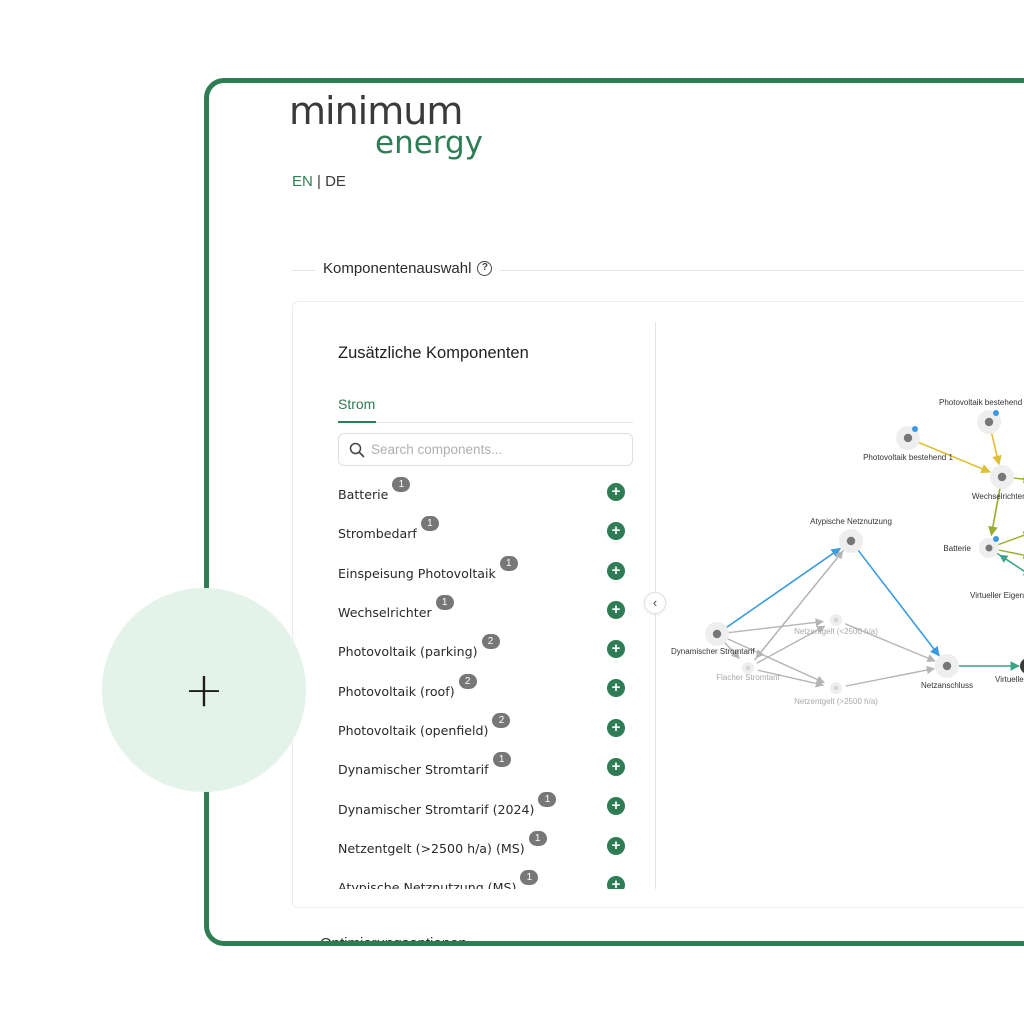  Describe the element at coordinates (417, 573) in the screenshot. I see `component-name: Einspeisung Photovoltaik` at that location.